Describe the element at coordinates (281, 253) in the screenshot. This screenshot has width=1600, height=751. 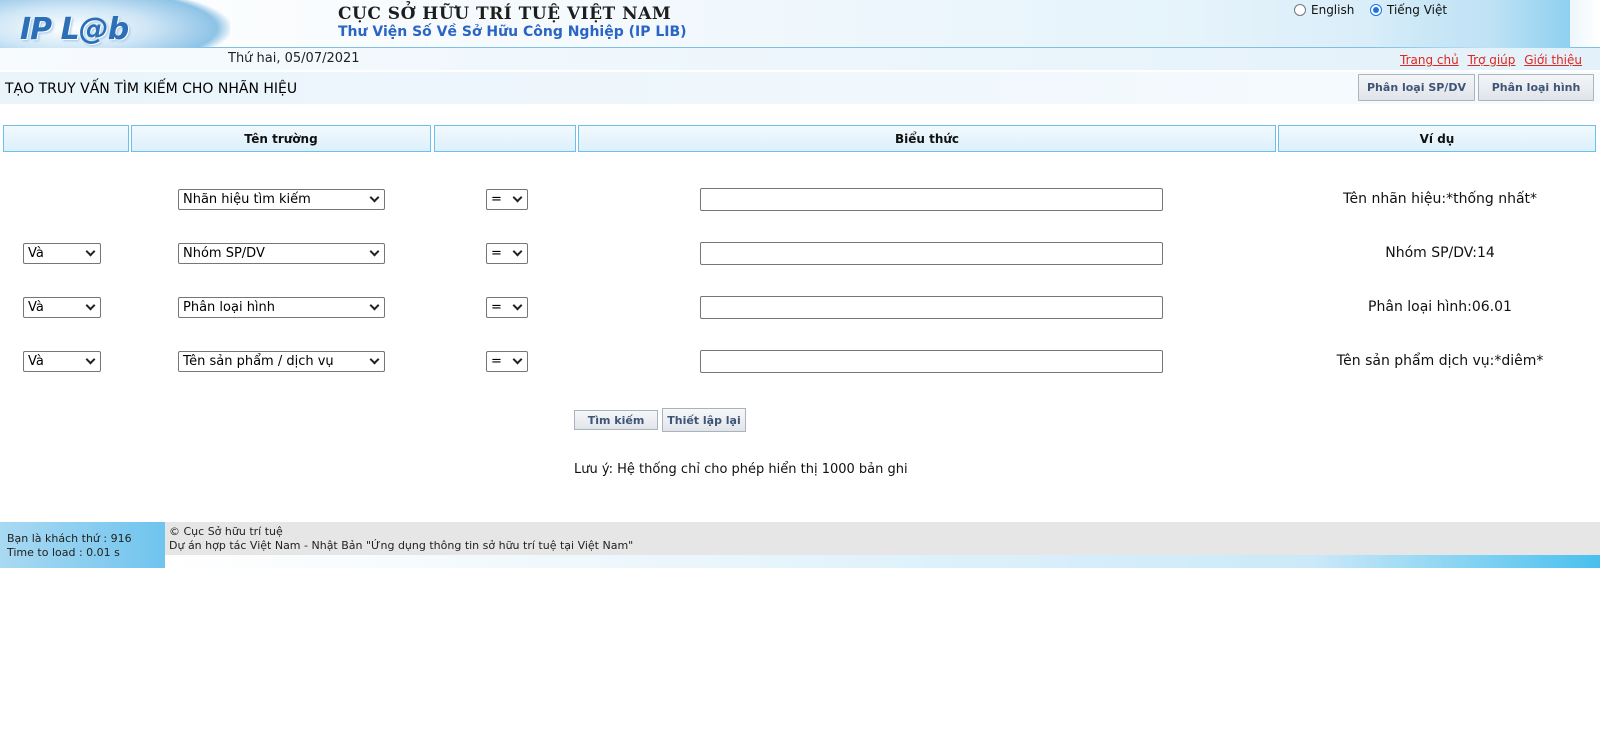
I see `field-select: Nhóm SP/DV` at that location.